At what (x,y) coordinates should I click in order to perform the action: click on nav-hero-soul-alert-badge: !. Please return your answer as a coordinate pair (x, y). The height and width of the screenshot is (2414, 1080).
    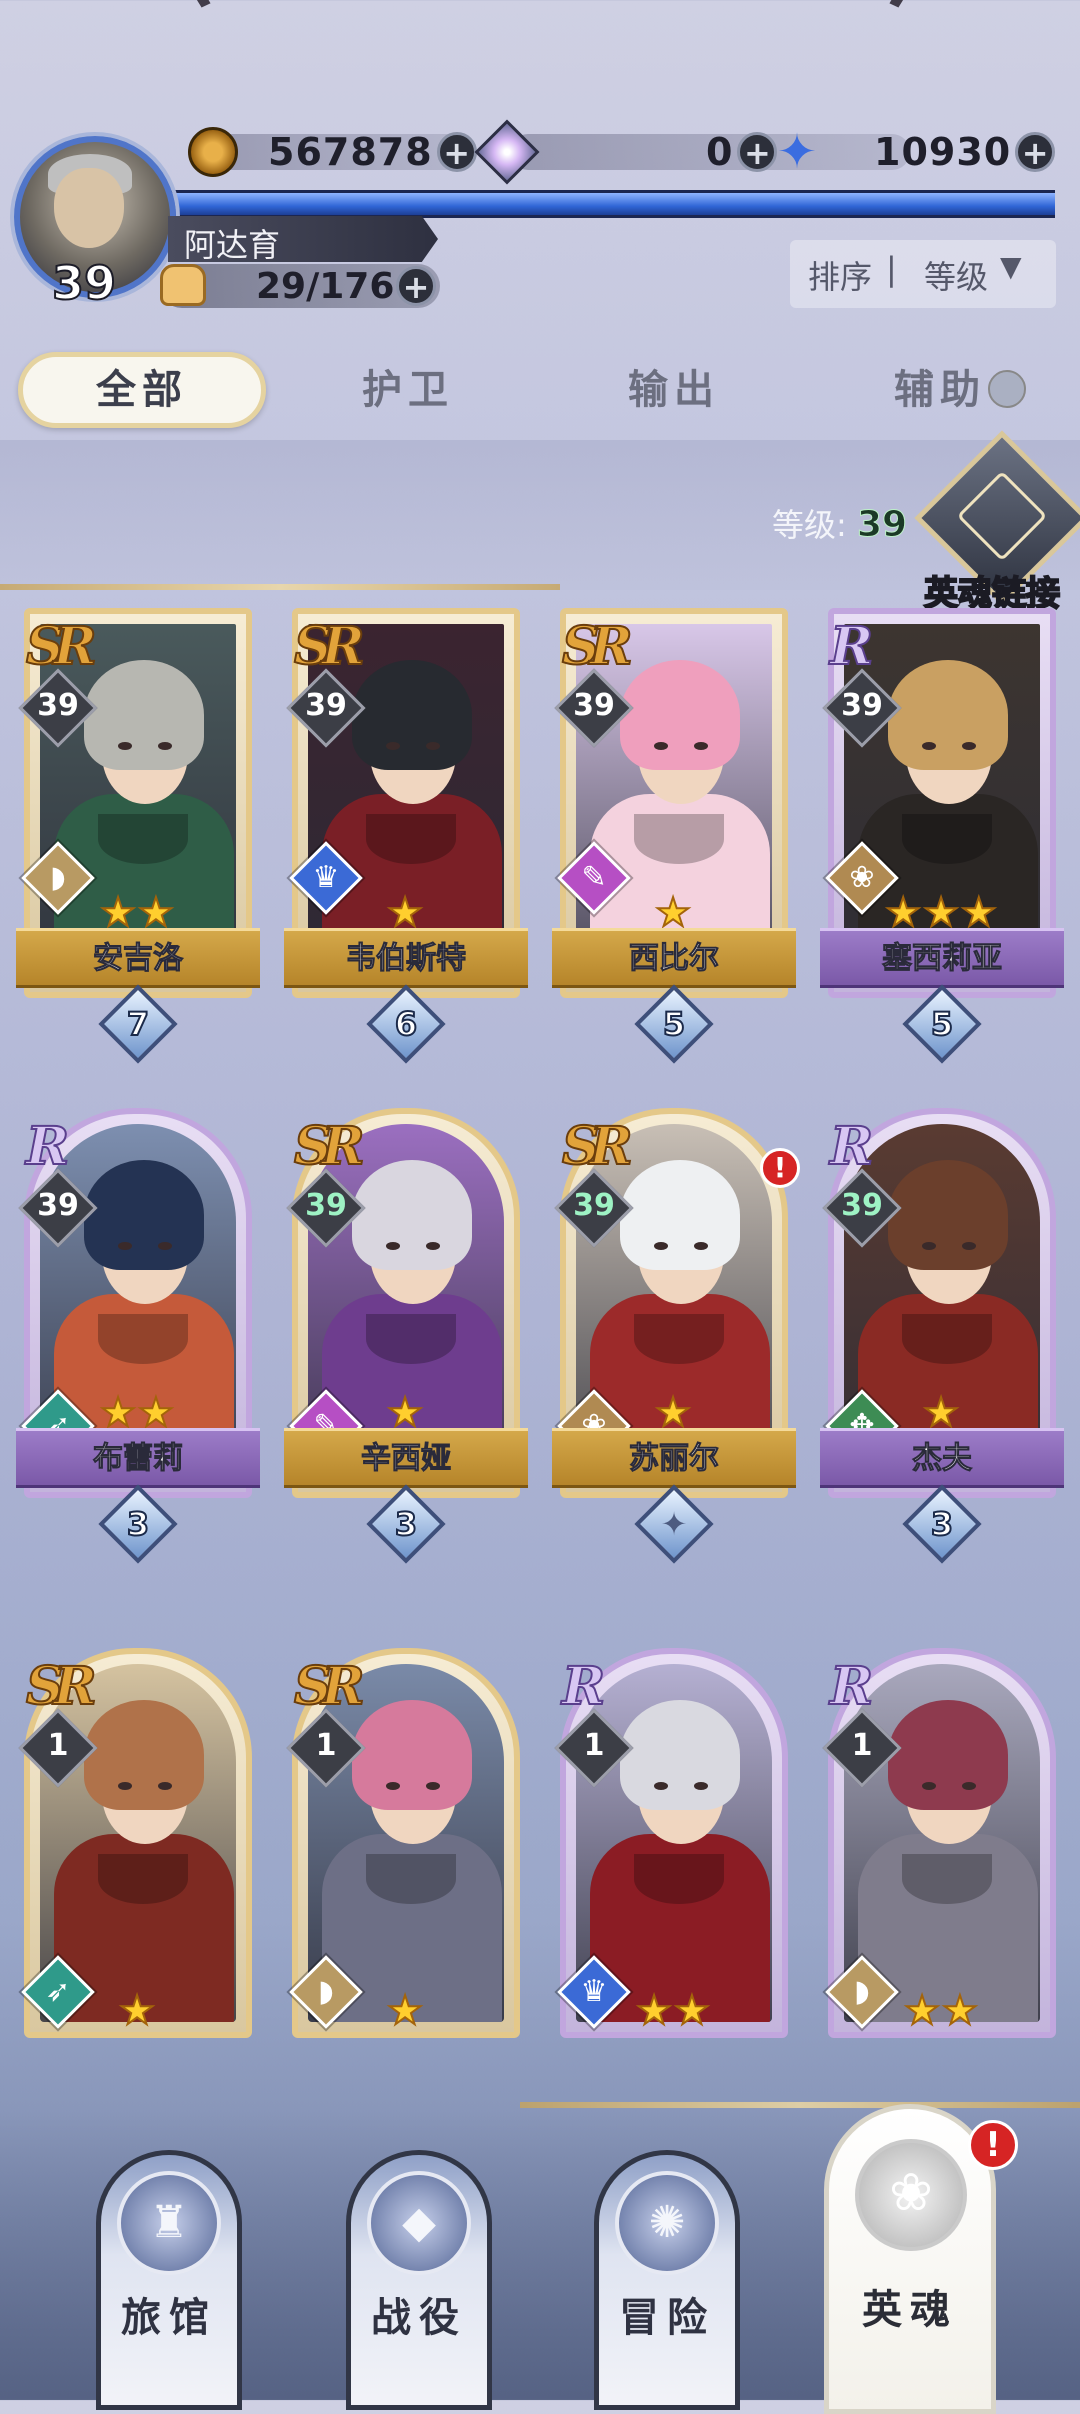
    Looking at the image, I should click on (993, 2145).